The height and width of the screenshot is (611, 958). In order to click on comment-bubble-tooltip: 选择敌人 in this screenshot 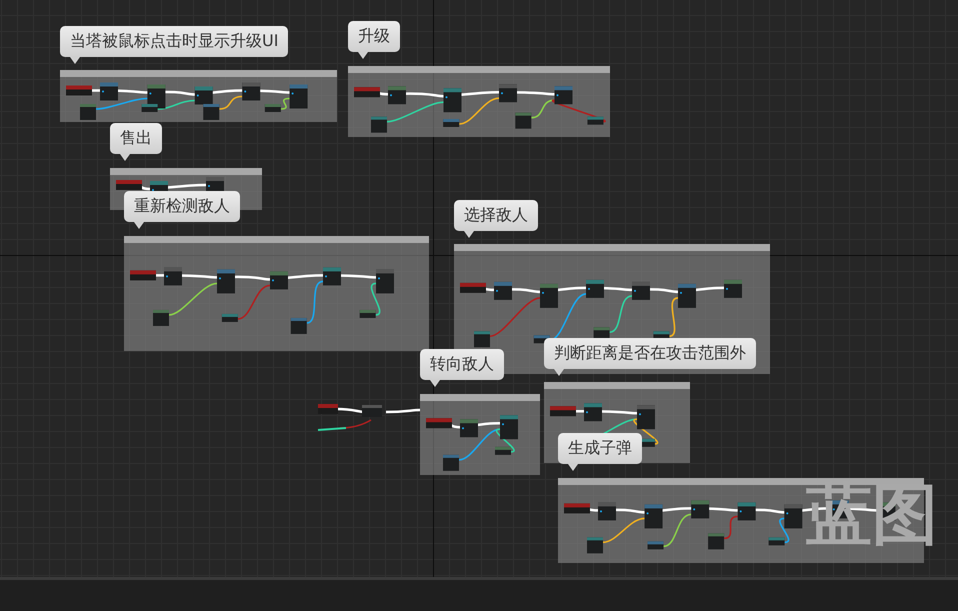, I will do `click(496, 219)`.